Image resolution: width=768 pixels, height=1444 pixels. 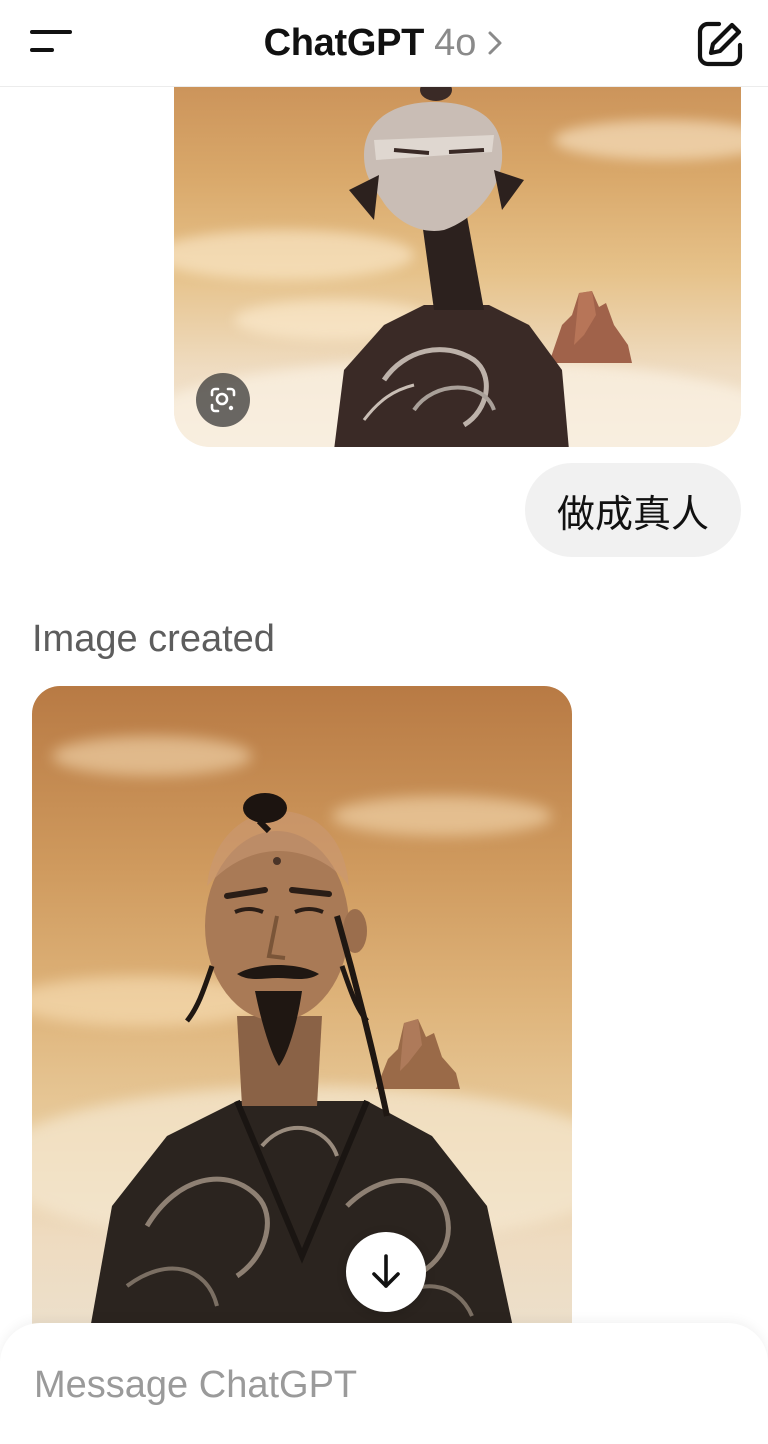 What do you see at coordinates (344, 42) in the screenshot?
I see `app-title: ChatGPT` at bounding box center [344, 42].